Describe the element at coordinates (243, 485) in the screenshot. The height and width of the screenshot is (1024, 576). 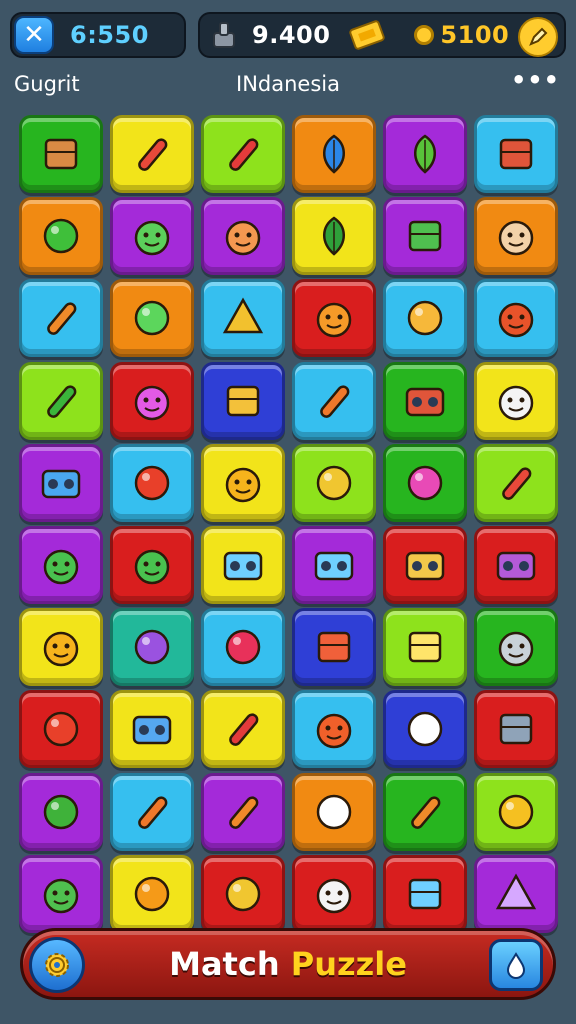
I see `smiley-icon` at that location.